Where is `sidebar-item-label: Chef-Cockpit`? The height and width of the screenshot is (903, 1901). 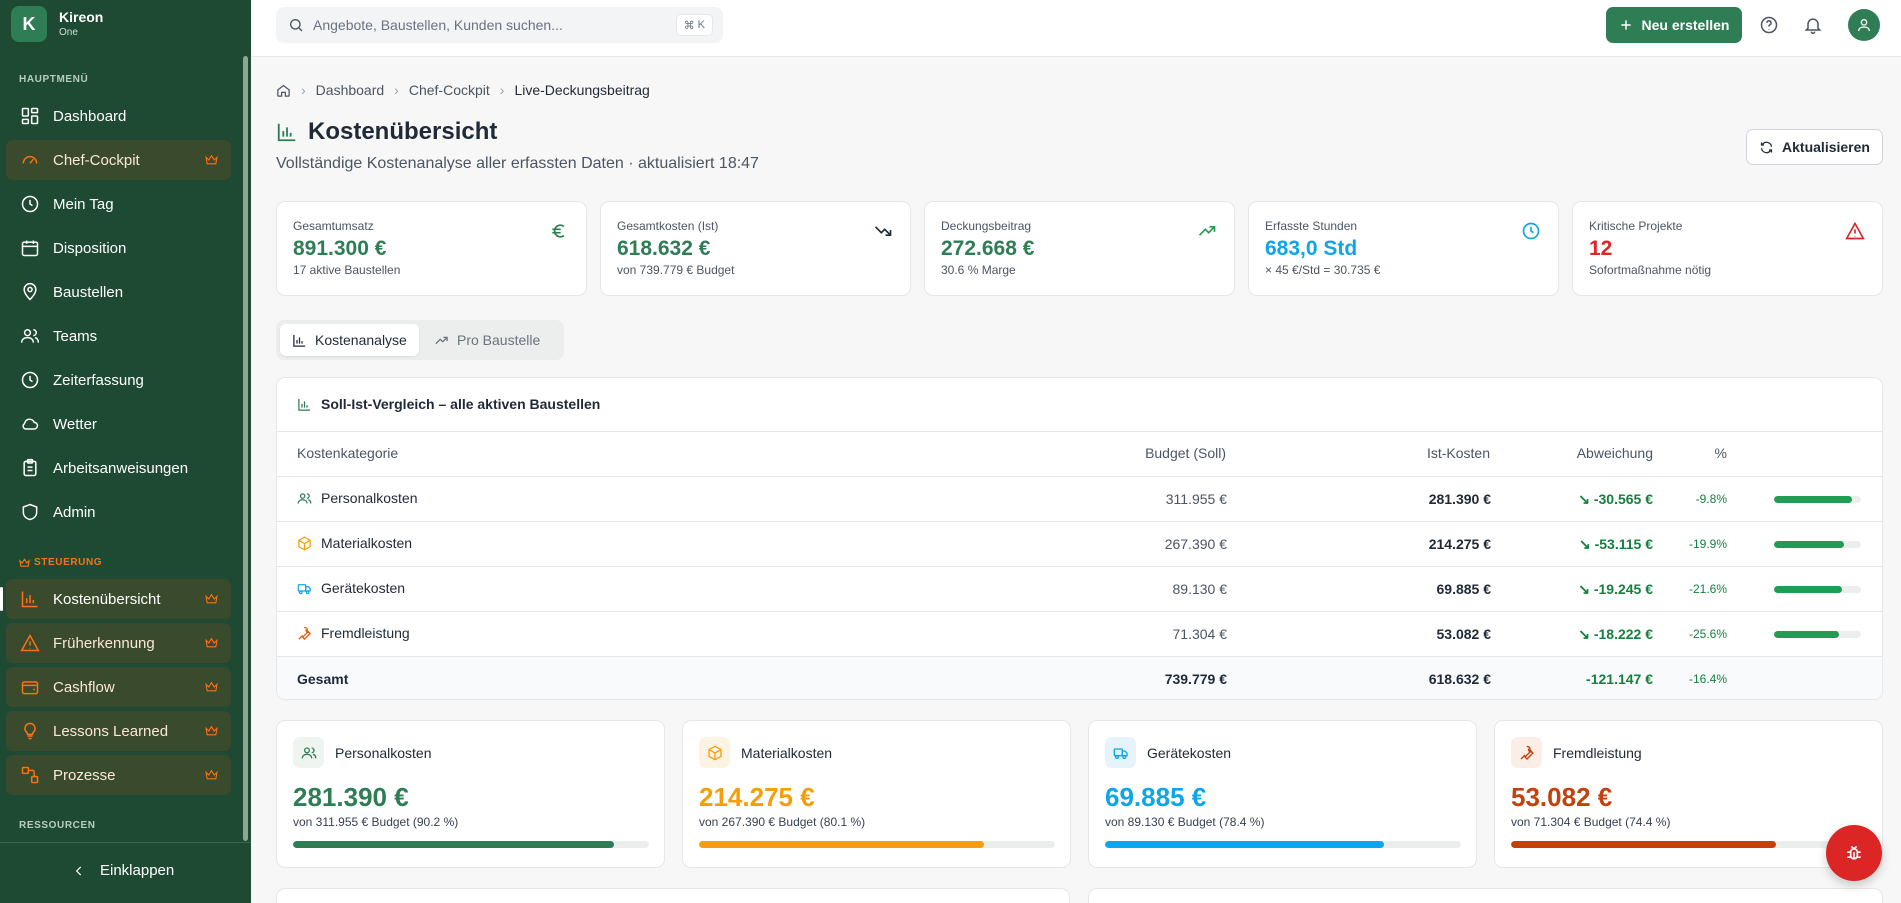 sidebar-item-label: Chef-Cockpit is located at coordinates (96, 160).